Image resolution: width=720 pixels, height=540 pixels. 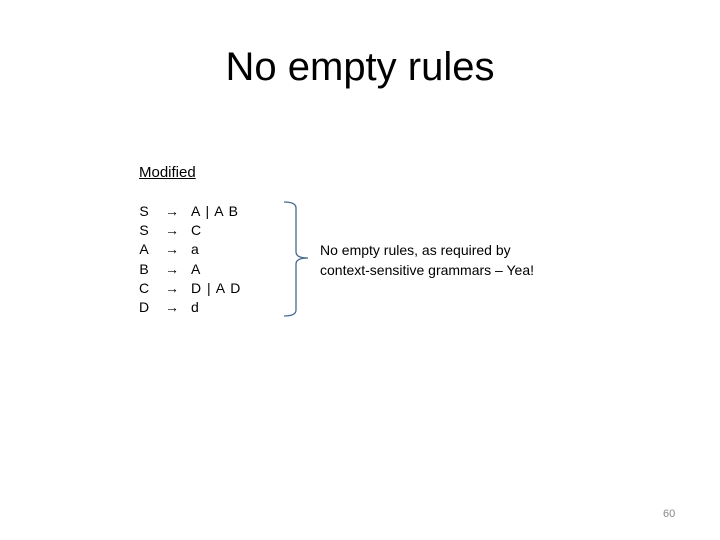 I want to click on rule-rhs: C, so click(x=197, y=230).